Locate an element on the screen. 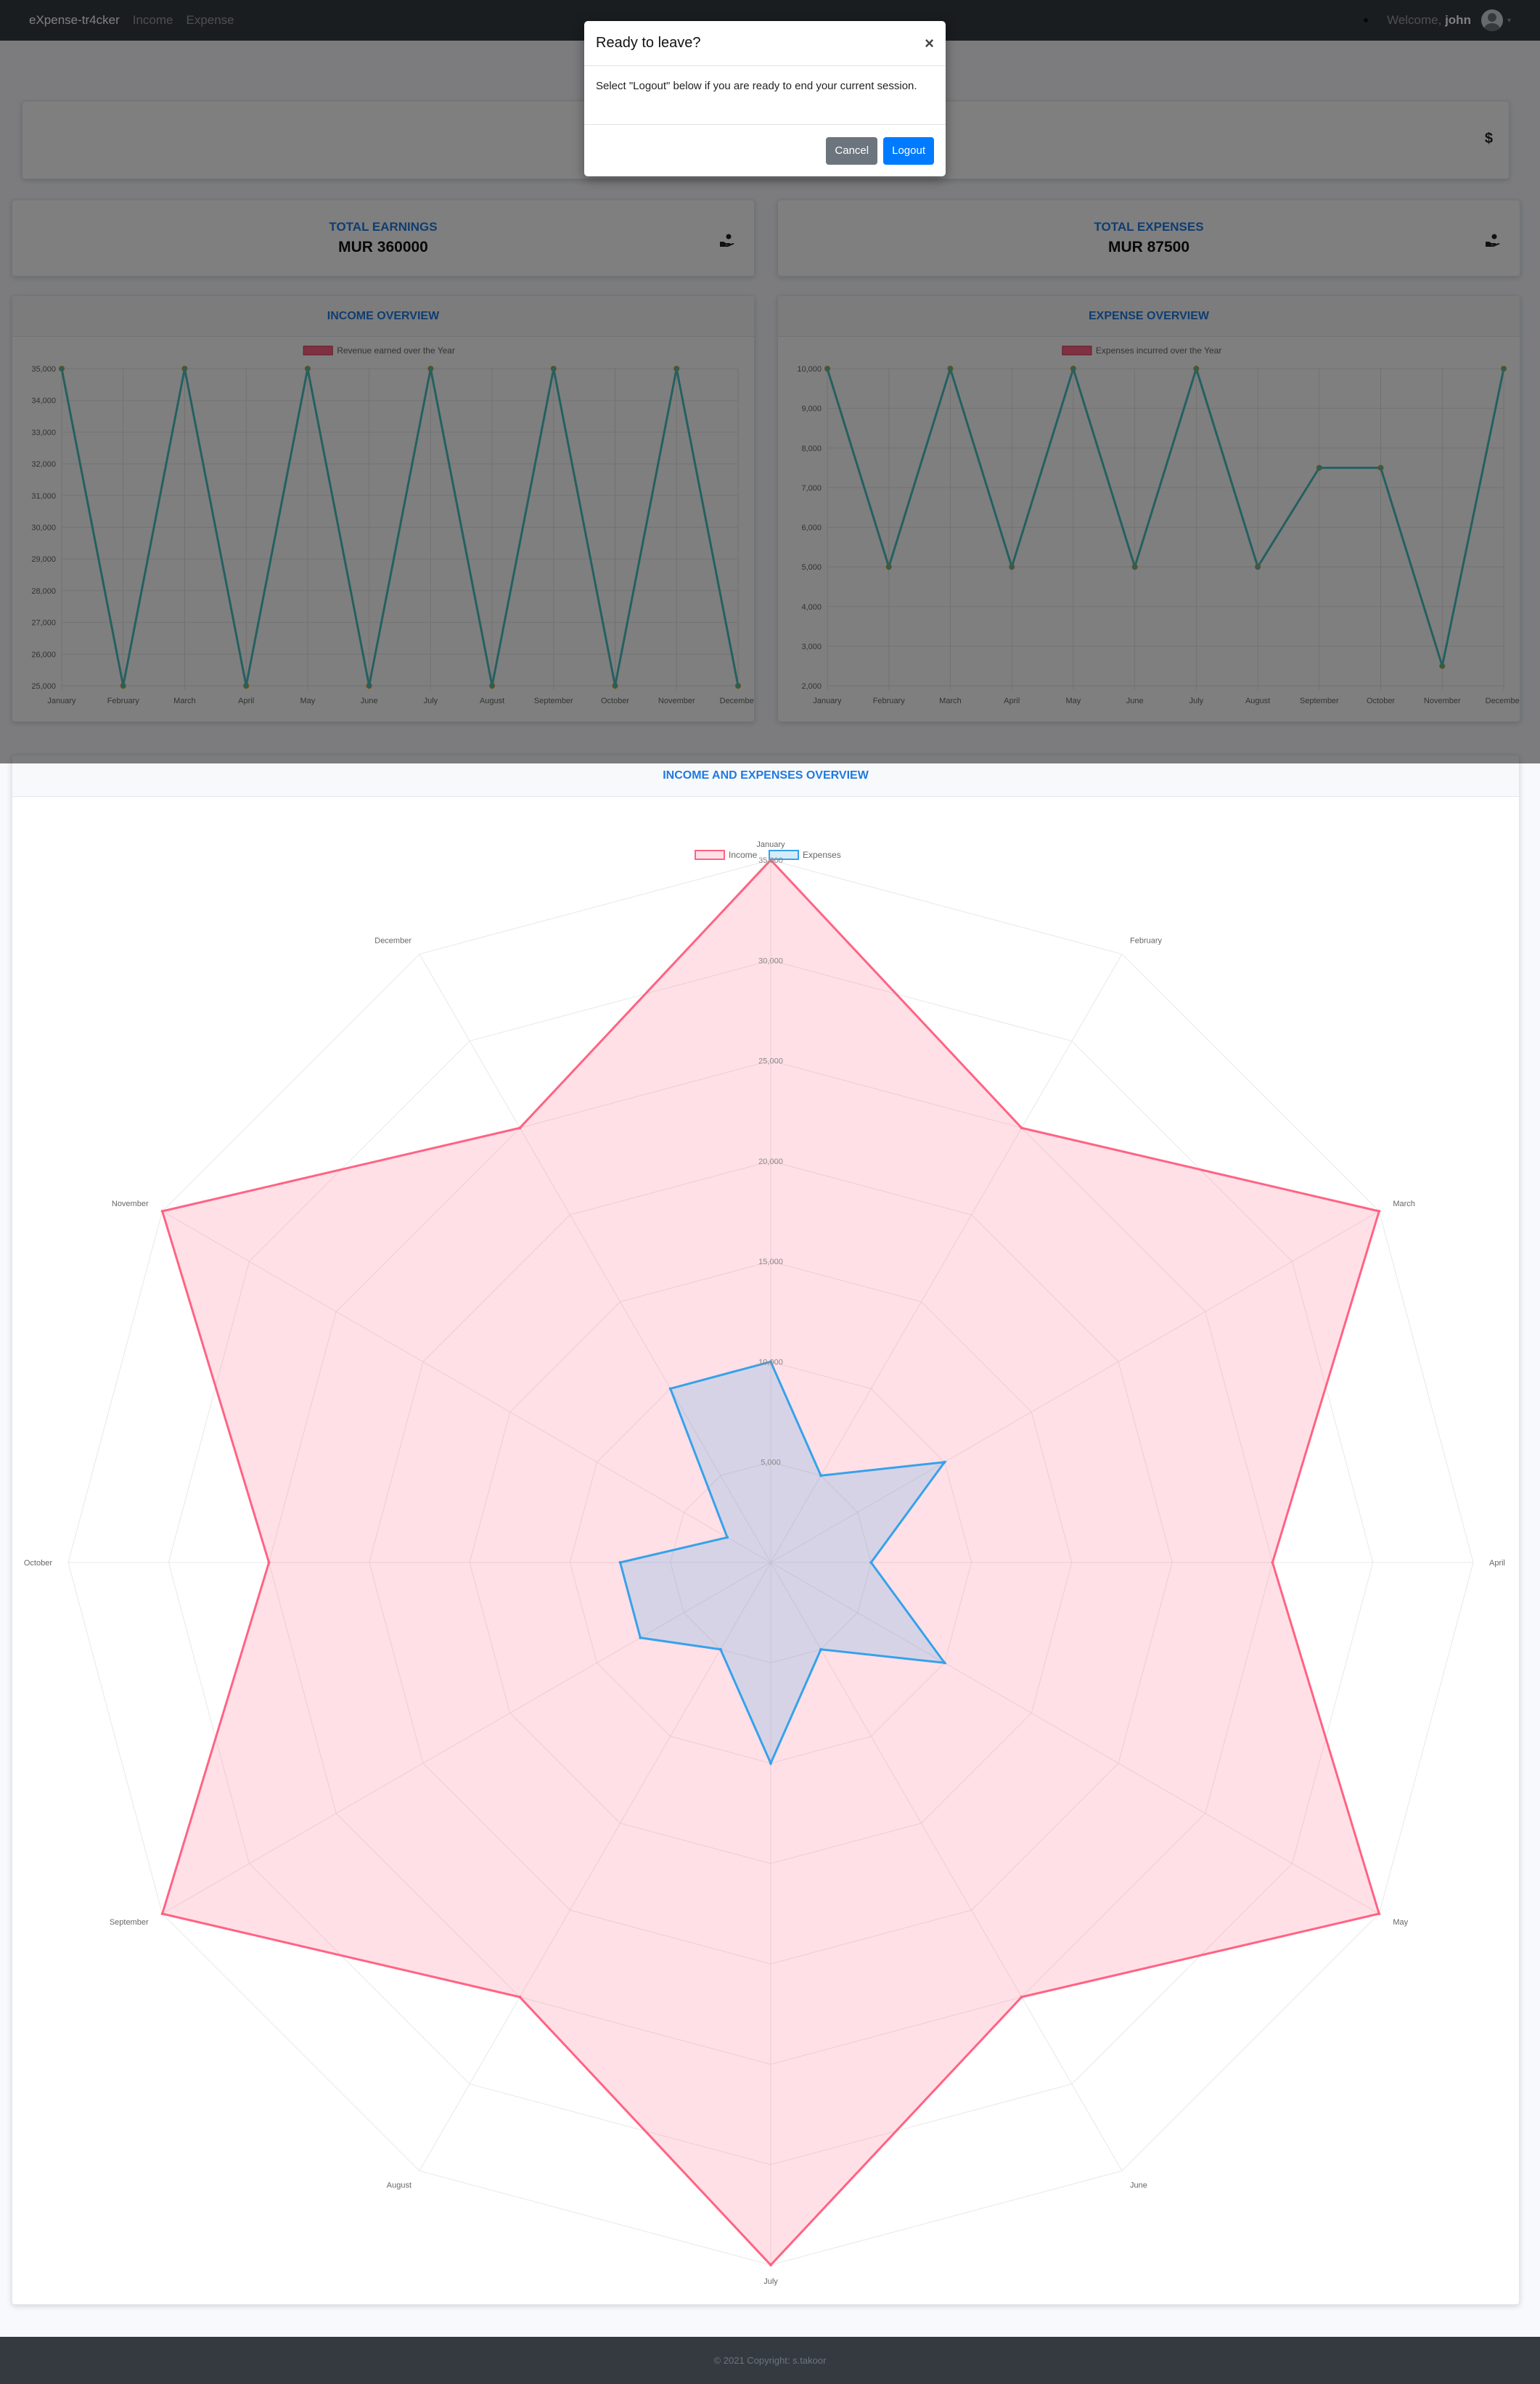 This screenshot has height=2384, width=1540. modal-header: Ready to leave? × is located at coordinates (765, 44).